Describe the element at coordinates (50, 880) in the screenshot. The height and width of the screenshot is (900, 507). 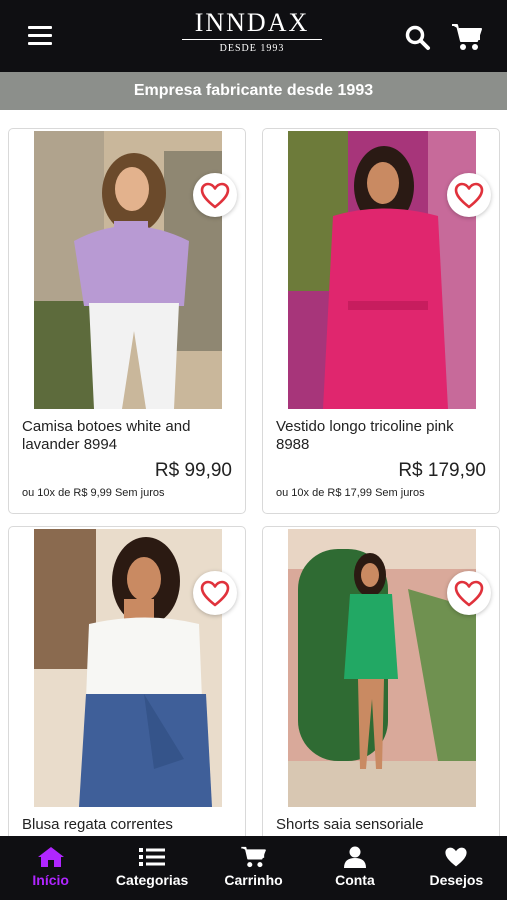
I see `nav-label: Início` at that location.